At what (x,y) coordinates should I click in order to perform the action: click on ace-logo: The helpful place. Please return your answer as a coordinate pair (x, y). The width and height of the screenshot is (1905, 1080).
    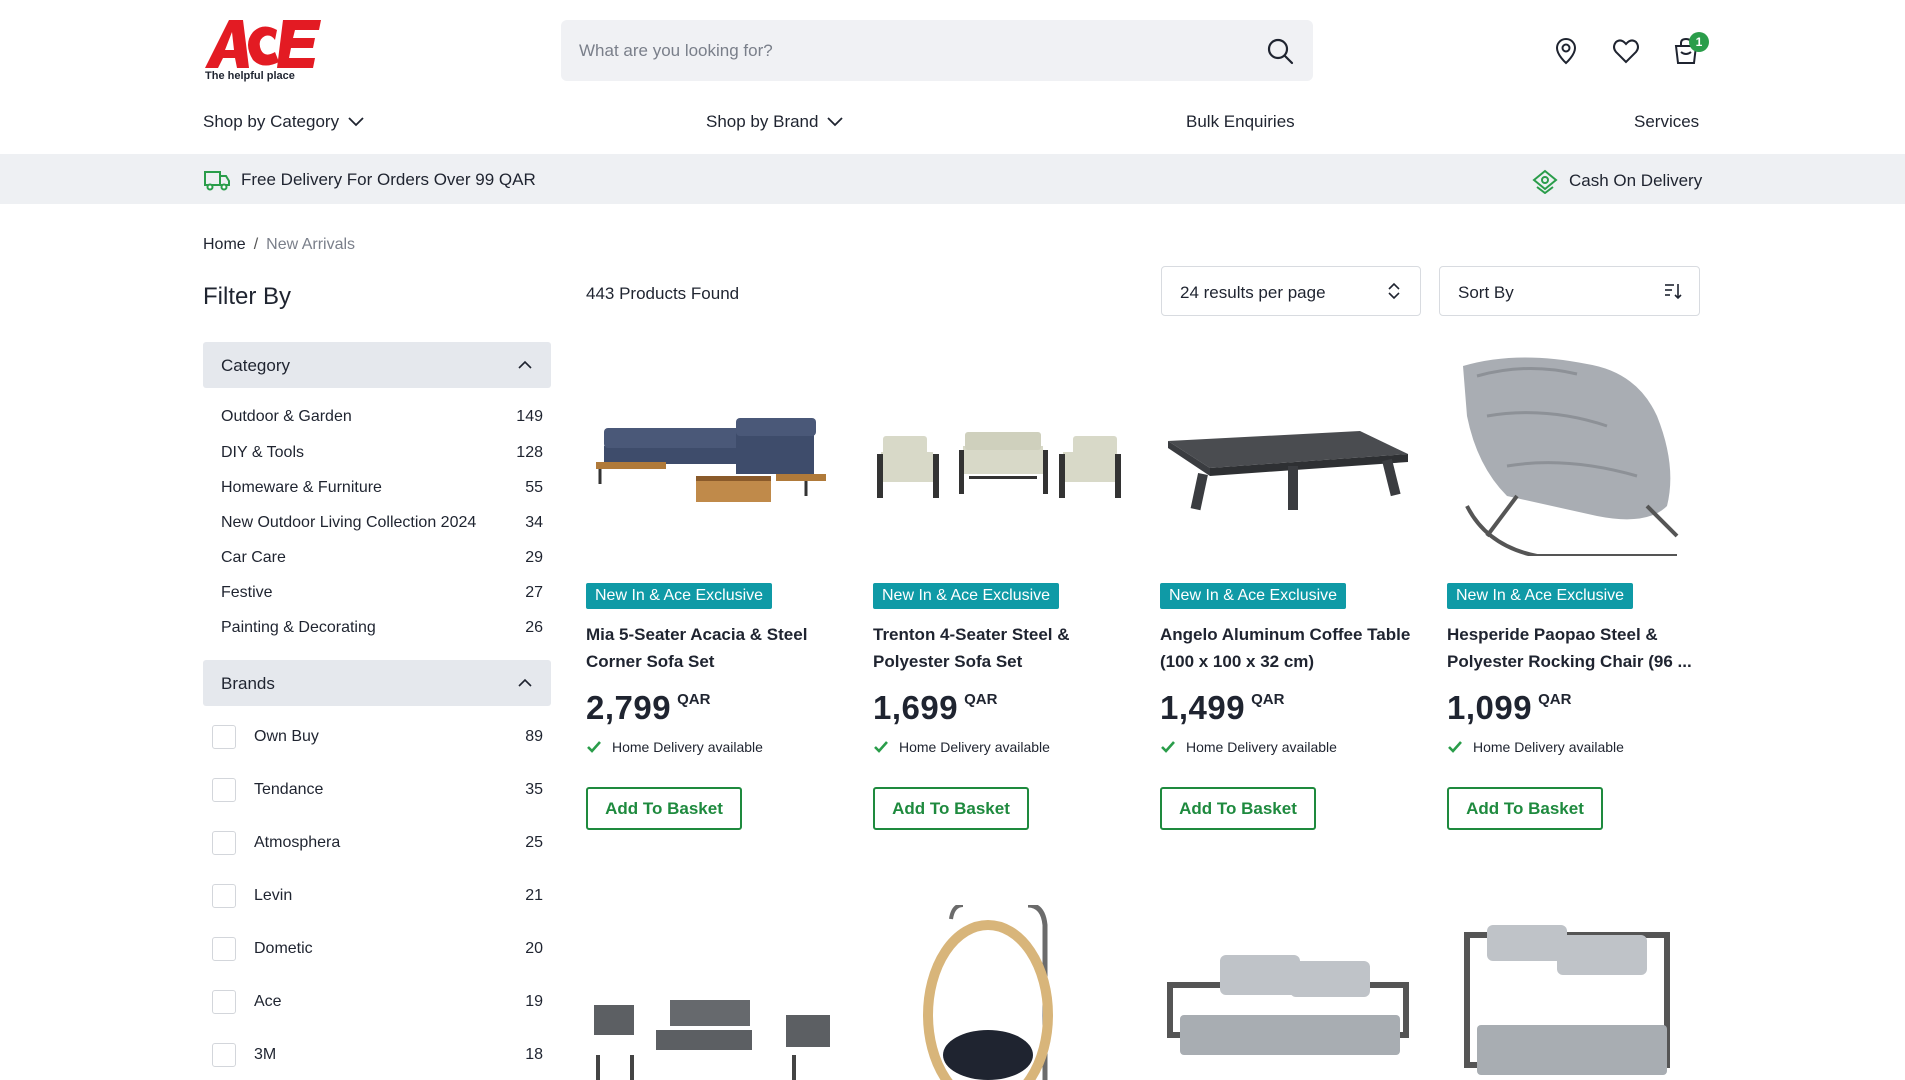
    Looking at the image, I should click on (263, 50).